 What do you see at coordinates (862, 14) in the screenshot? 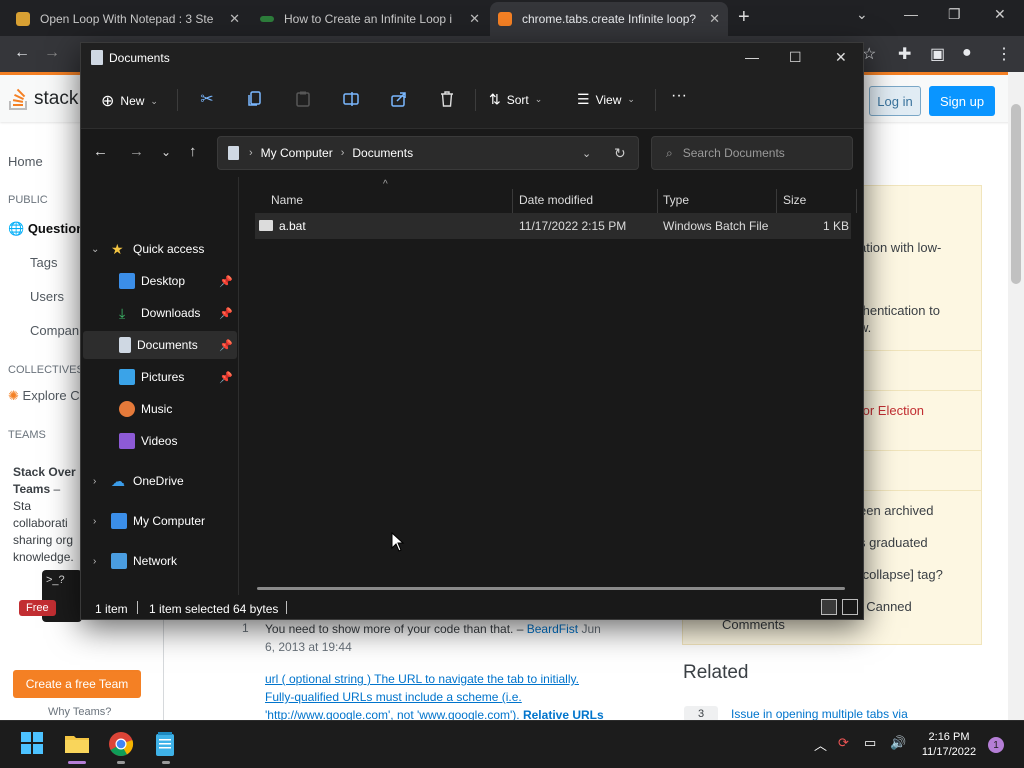
I see `tab-search-chevron-icon: ⌄` at bounding box center [862, 14].